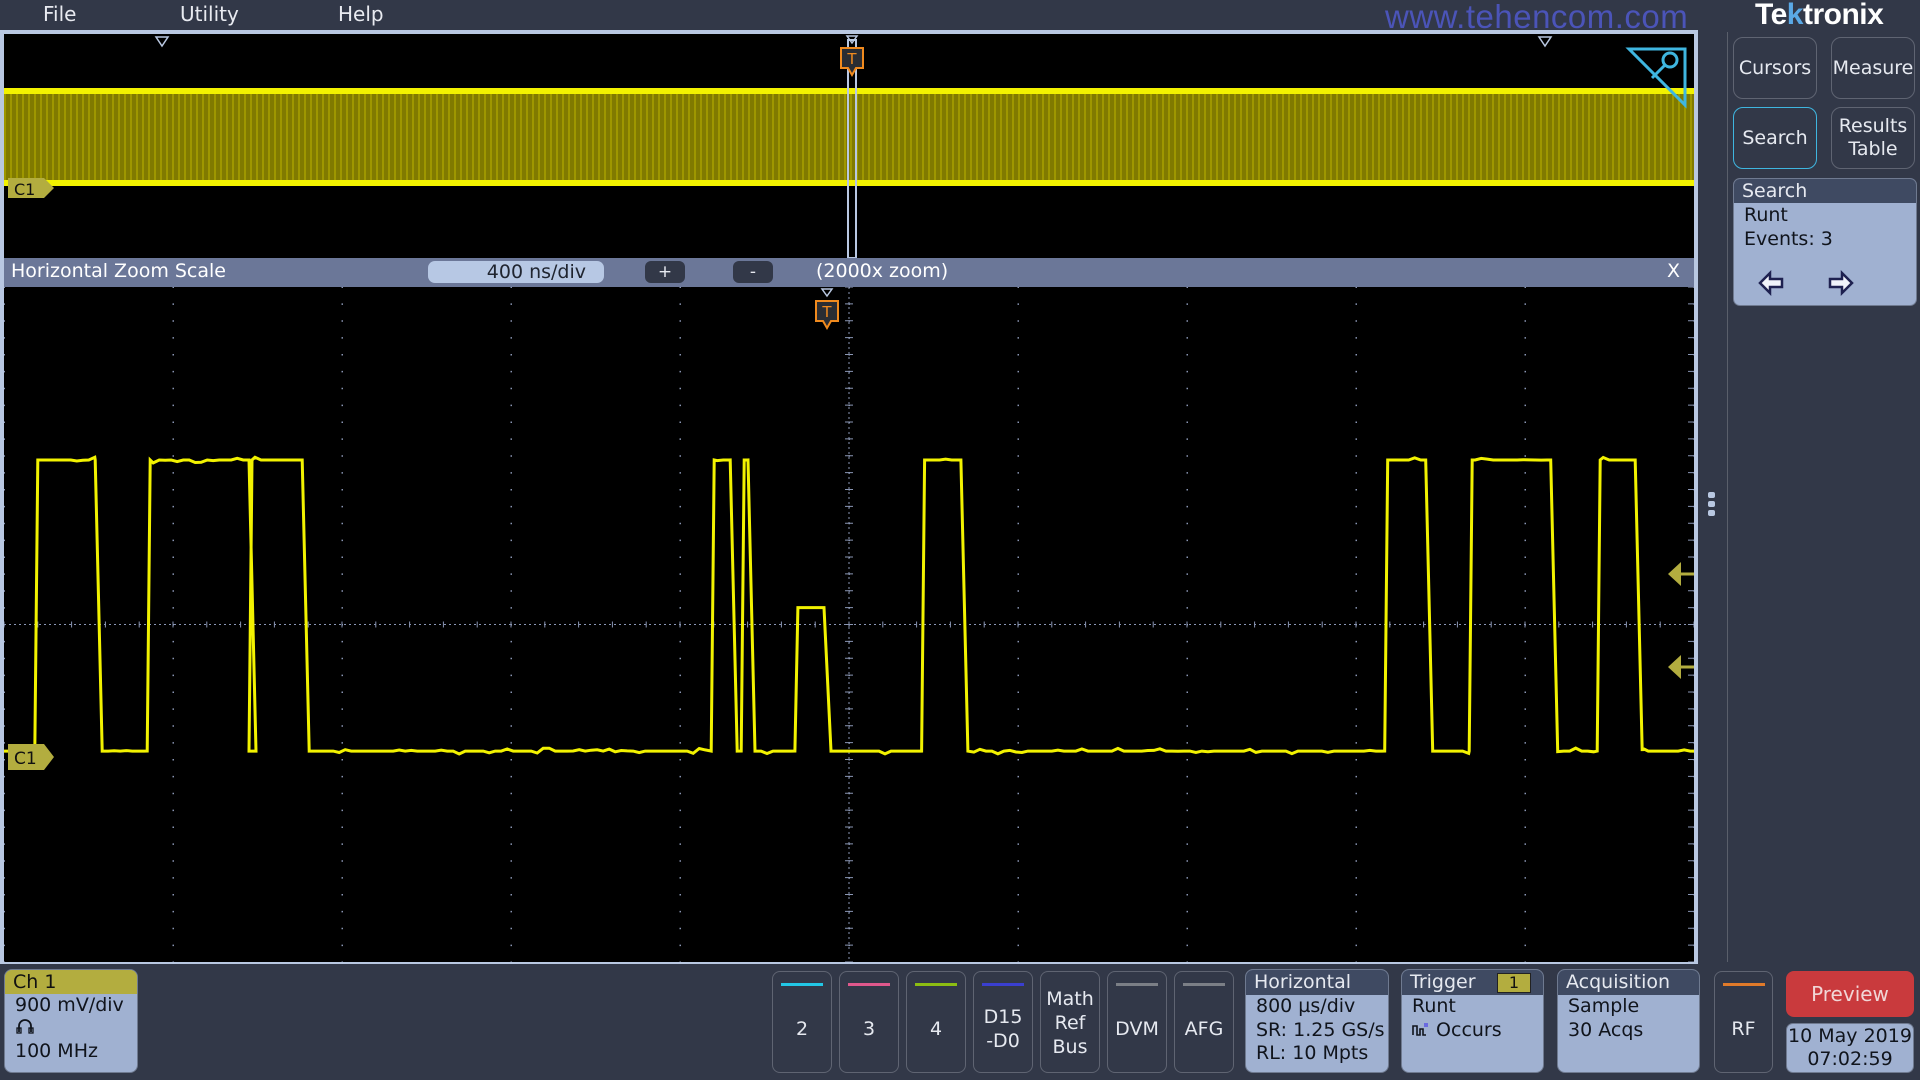  I want to click on zoom-scale-field: 400 ns/div, so click(516, 272).